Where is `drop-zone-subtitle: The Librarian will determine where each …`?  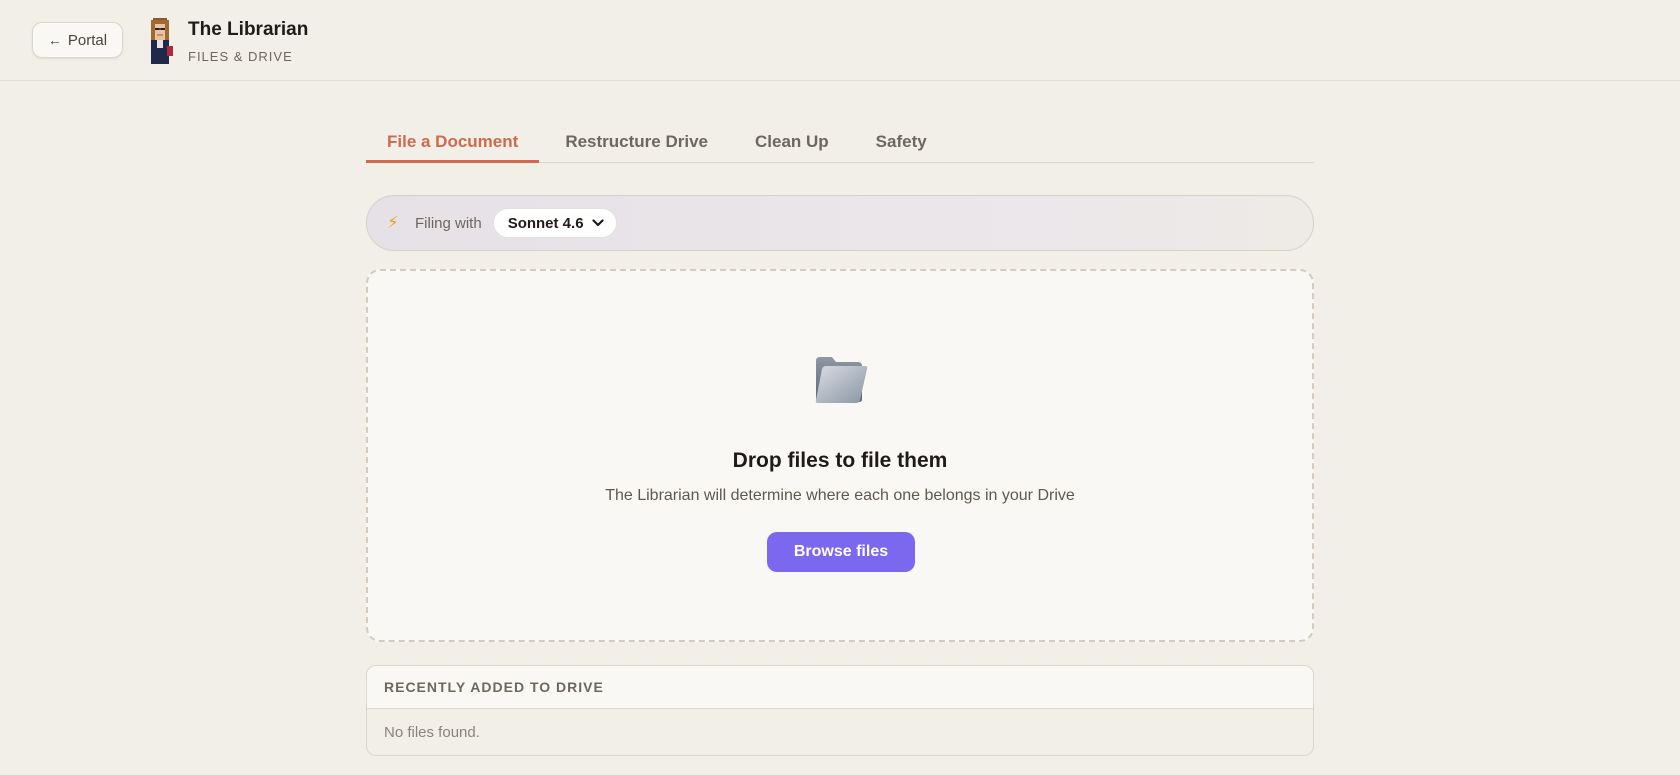
drop-zone-subtitle: The Librarian will determine where each … is located at coordinates (840, 495).